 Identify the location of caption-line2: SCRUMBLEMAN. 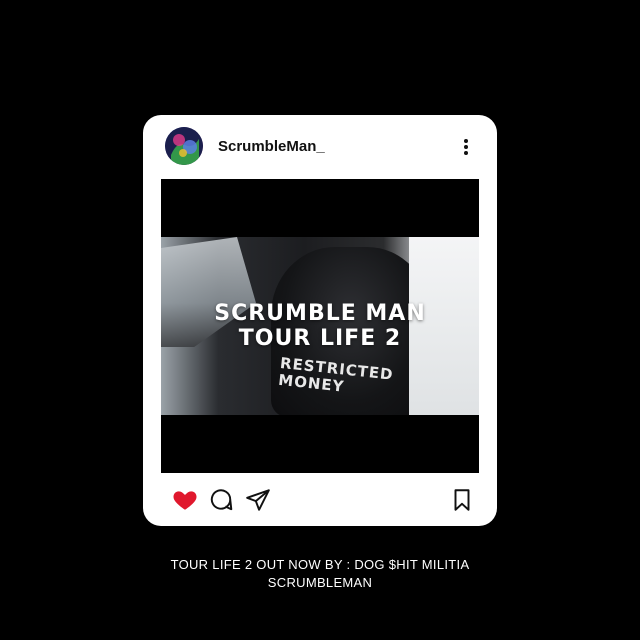
(320, 582).